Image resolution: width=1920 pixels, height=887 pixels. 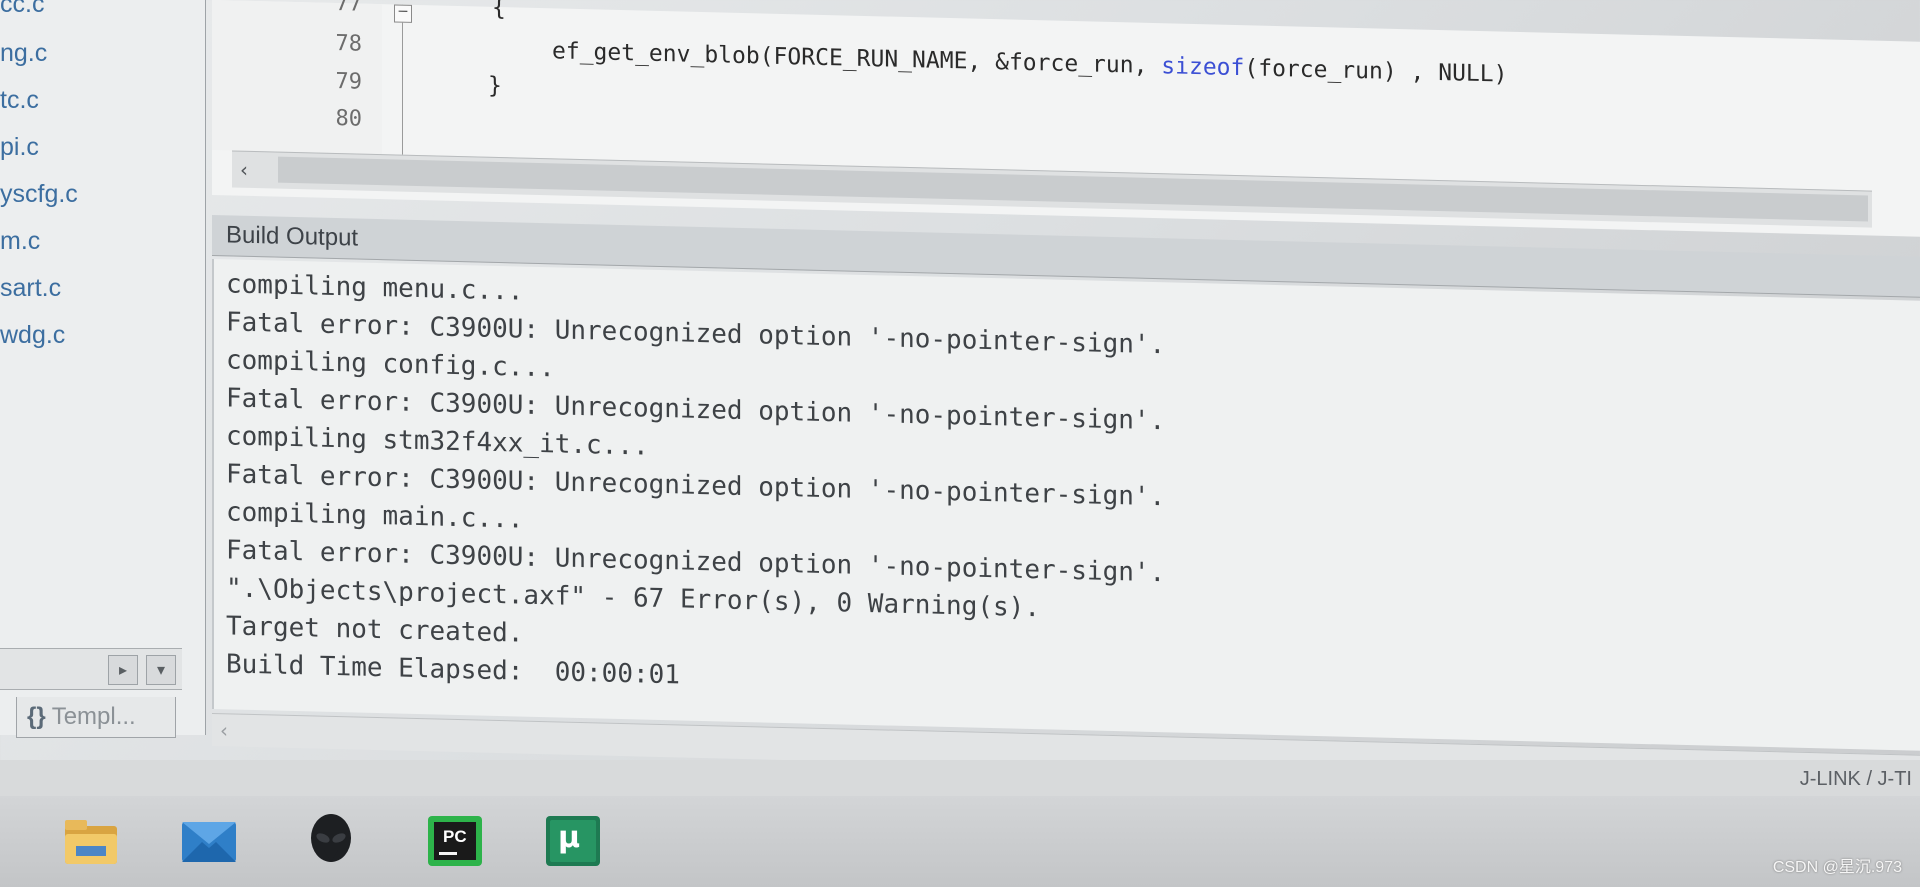 I want to click on code-line: }, so click(x=495, y=86).